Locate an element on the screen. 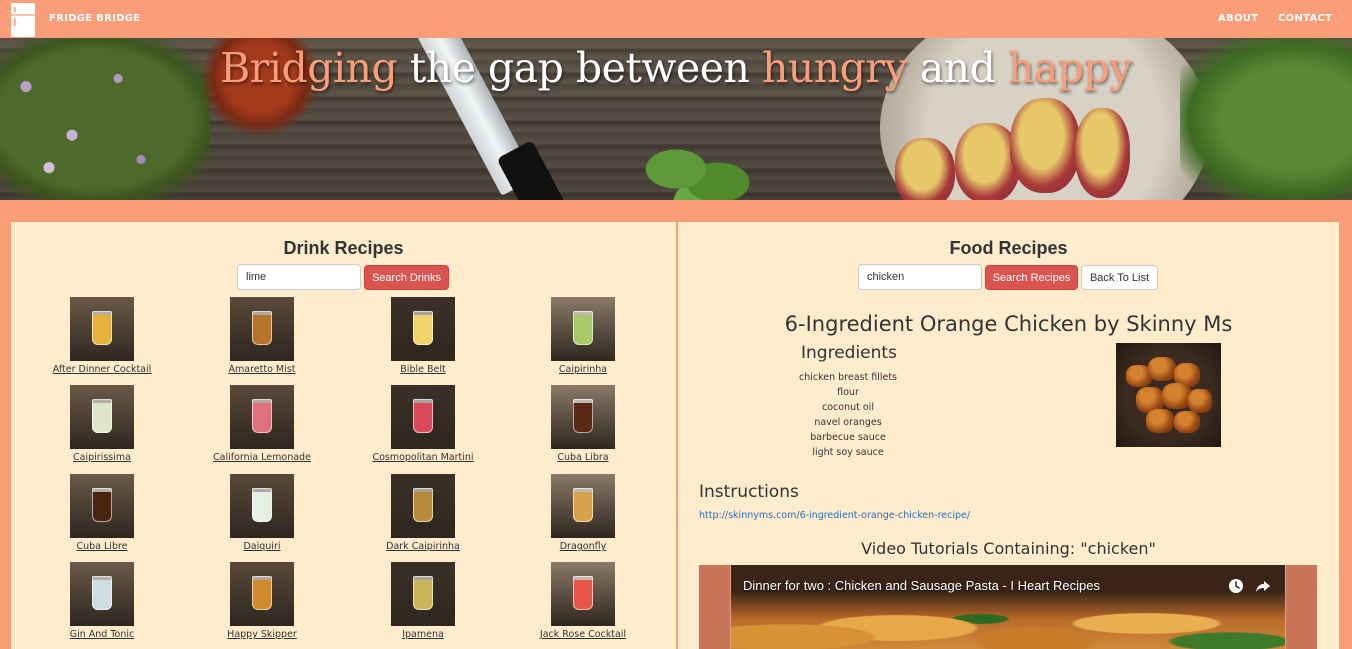 The width and height of the screenshot is (1352, 649). nav-about-link: ABOUT is located at coordinates (1238, 18).